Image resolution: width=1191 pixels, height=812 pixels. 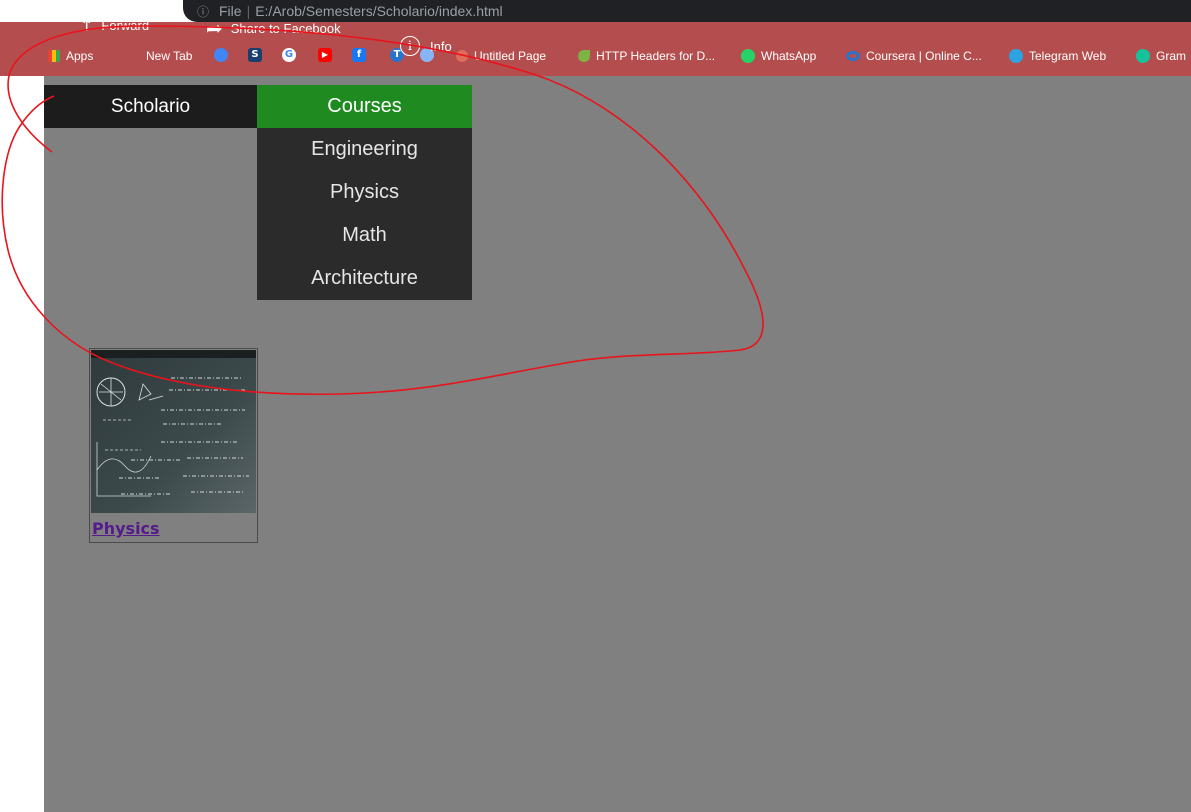 I want to click on bookmark-label: WhatsApp, so click(x=789, y=56).